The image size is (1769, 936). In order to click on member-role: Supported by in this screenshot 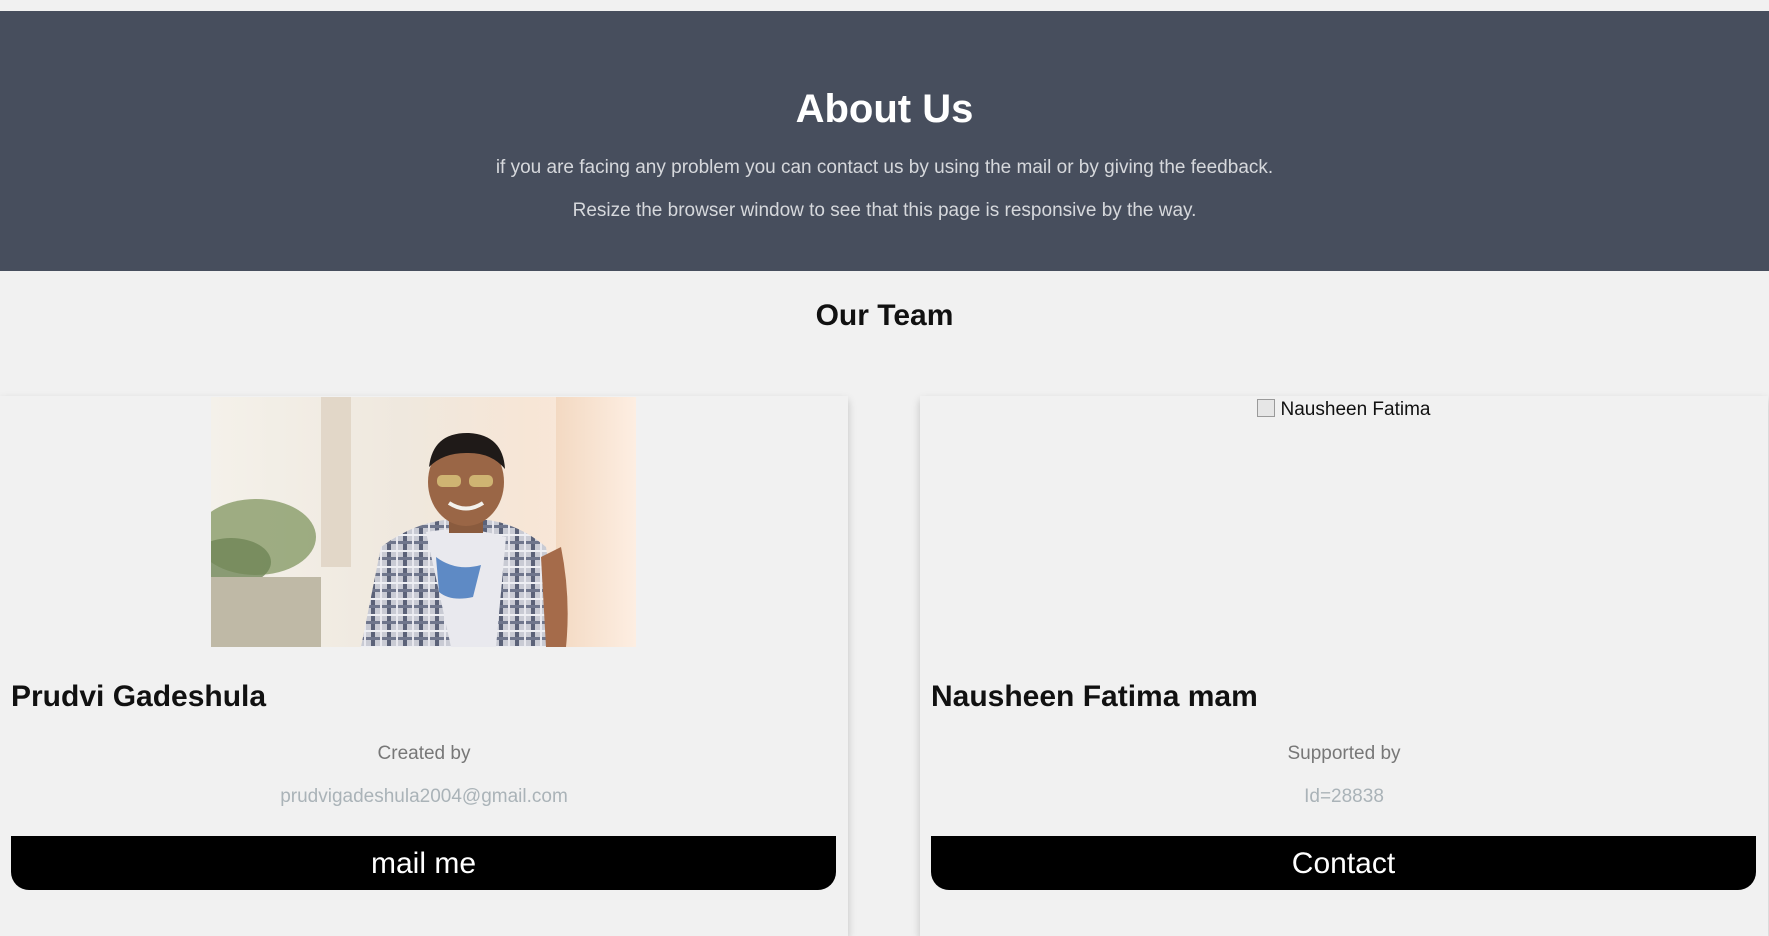, I will do `click(1344, 753)`.